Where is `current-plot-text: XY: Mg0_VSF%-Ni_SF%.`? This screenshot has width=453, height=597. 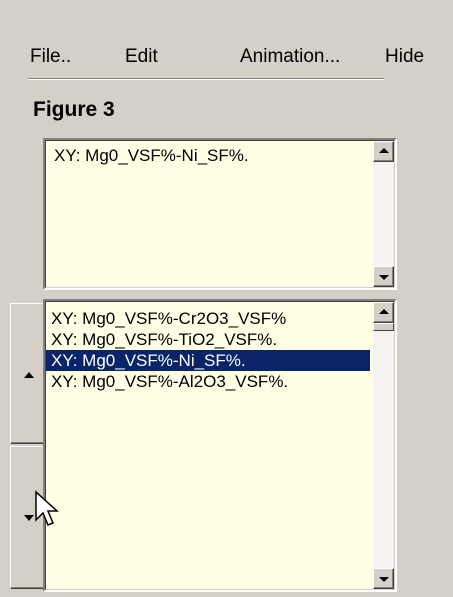 current-plot-text: XY: Mg0_VSF%-Ni_SF%. is located at coordinates (151, 155).